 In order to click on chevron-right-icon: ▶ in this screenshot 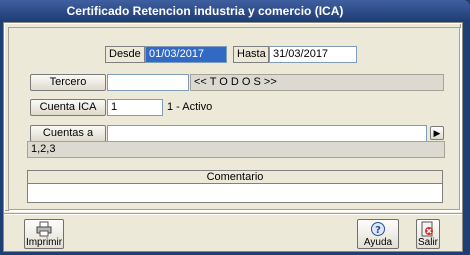, I will do `click(437, 133)`.